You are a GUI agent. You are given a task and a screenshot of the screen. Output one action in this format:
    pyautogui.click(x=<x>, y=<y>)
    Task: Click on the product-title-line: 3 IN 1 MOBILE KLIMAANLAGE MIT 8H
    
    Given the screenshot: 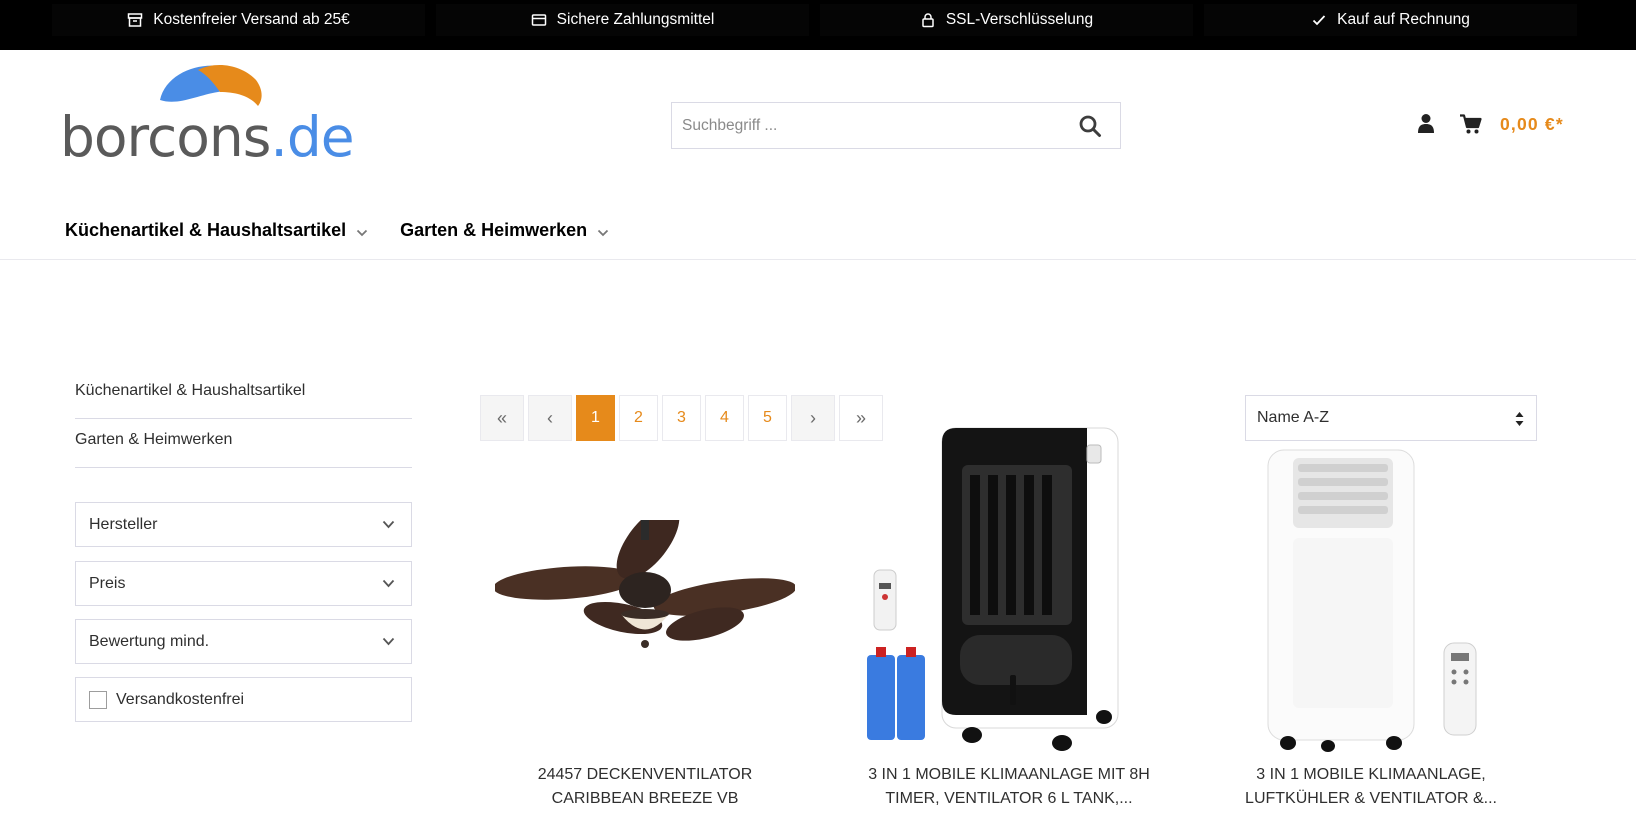 What is the action you would take?
    pyautogui.click(x=1009, y=774)
    